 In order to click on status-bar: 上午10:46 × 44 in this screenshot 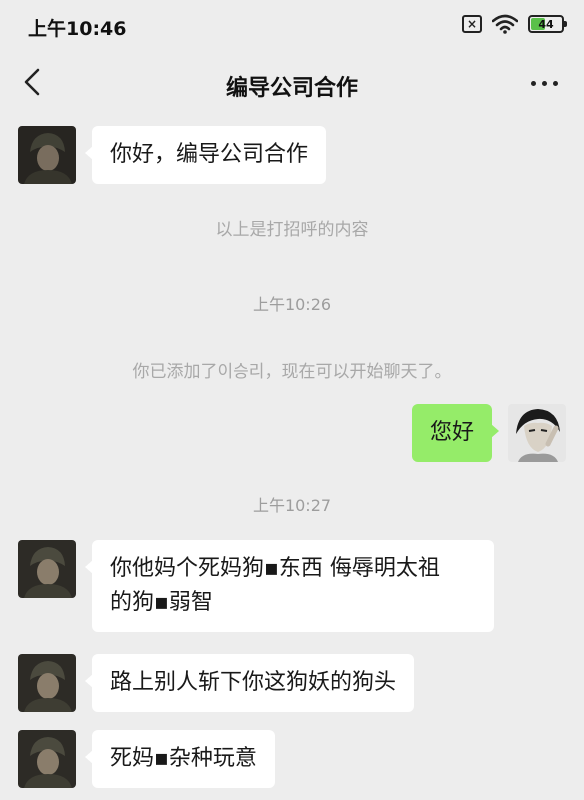, I will do `click(292, 26)`.